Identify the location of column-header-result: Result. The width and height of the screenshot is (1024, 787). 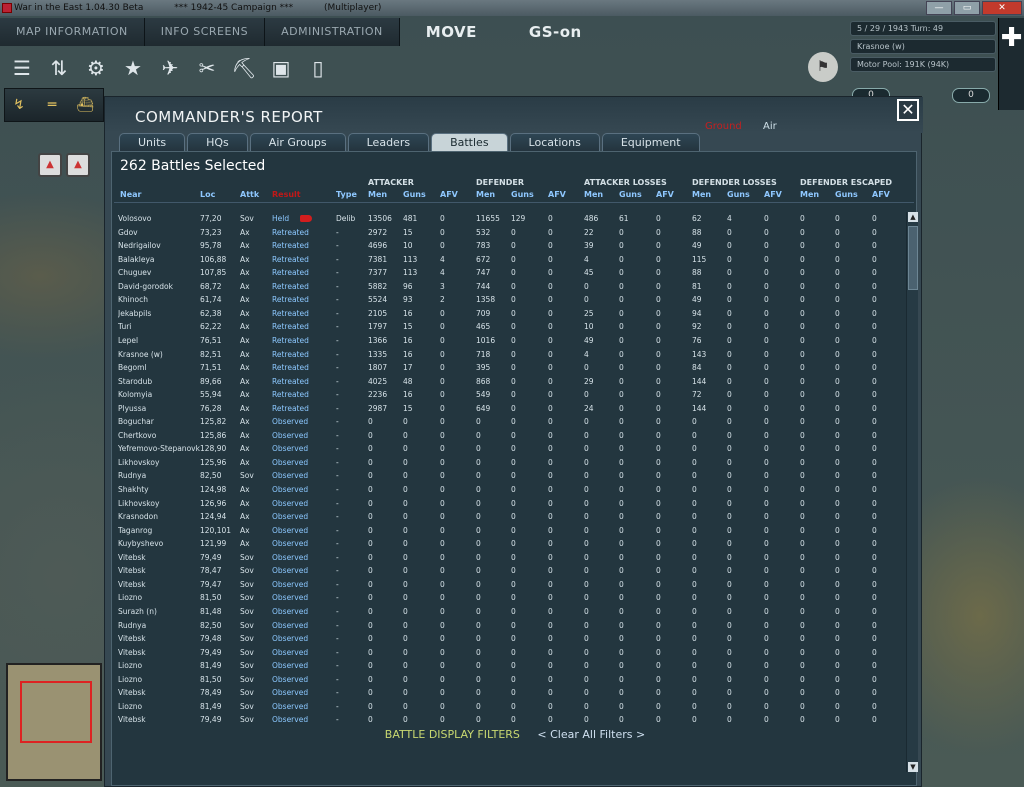
(286, 194).